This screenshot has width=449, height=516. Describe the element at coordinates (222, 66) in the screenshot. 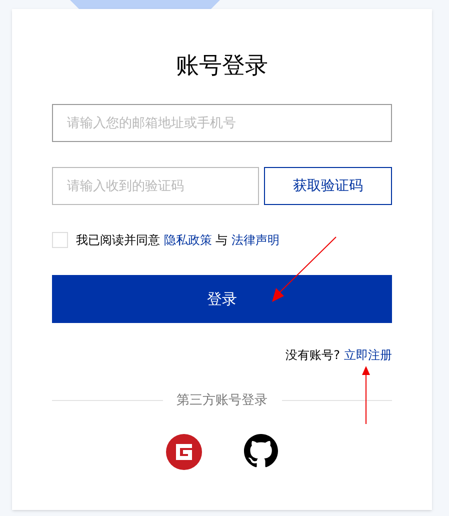

I see `login-title: 账号登录` at that location.